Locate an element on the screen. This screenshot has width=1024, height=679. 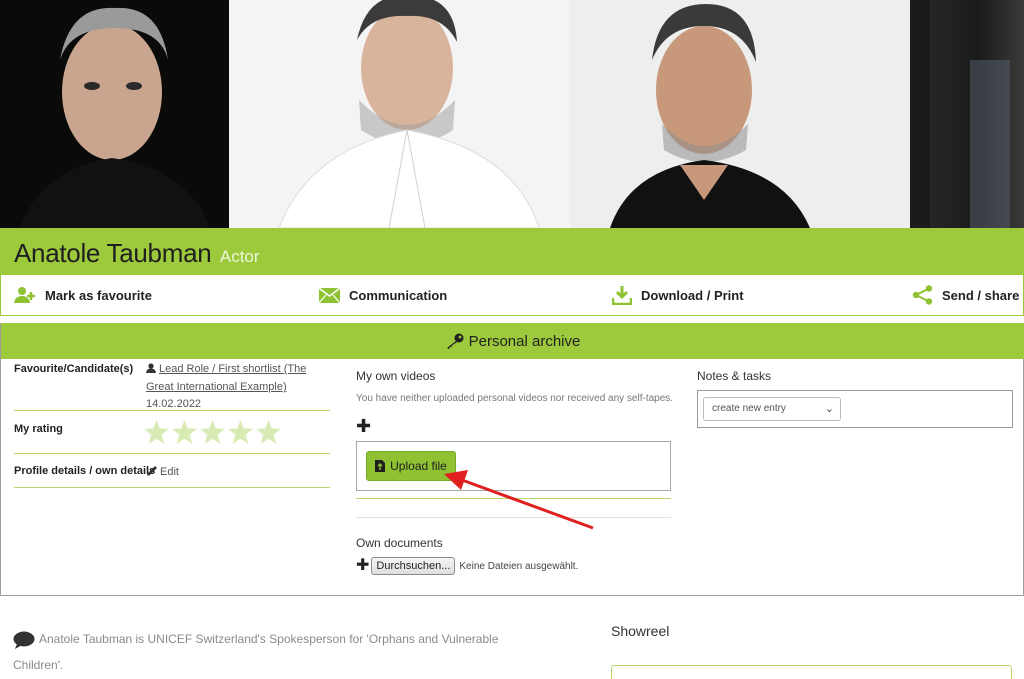
mark-favourite-label: Mark as favourite is located at coordinates (98, 295).